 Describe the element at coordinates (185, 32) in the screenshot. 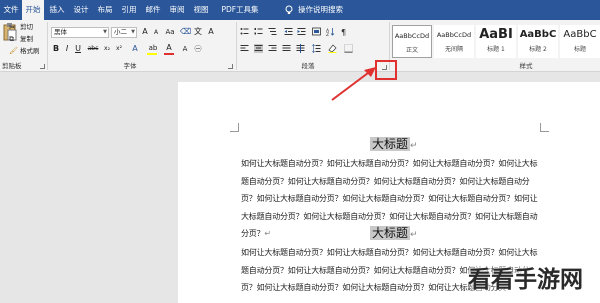

I see `clear-formatting-icon: ⌫` at that location.